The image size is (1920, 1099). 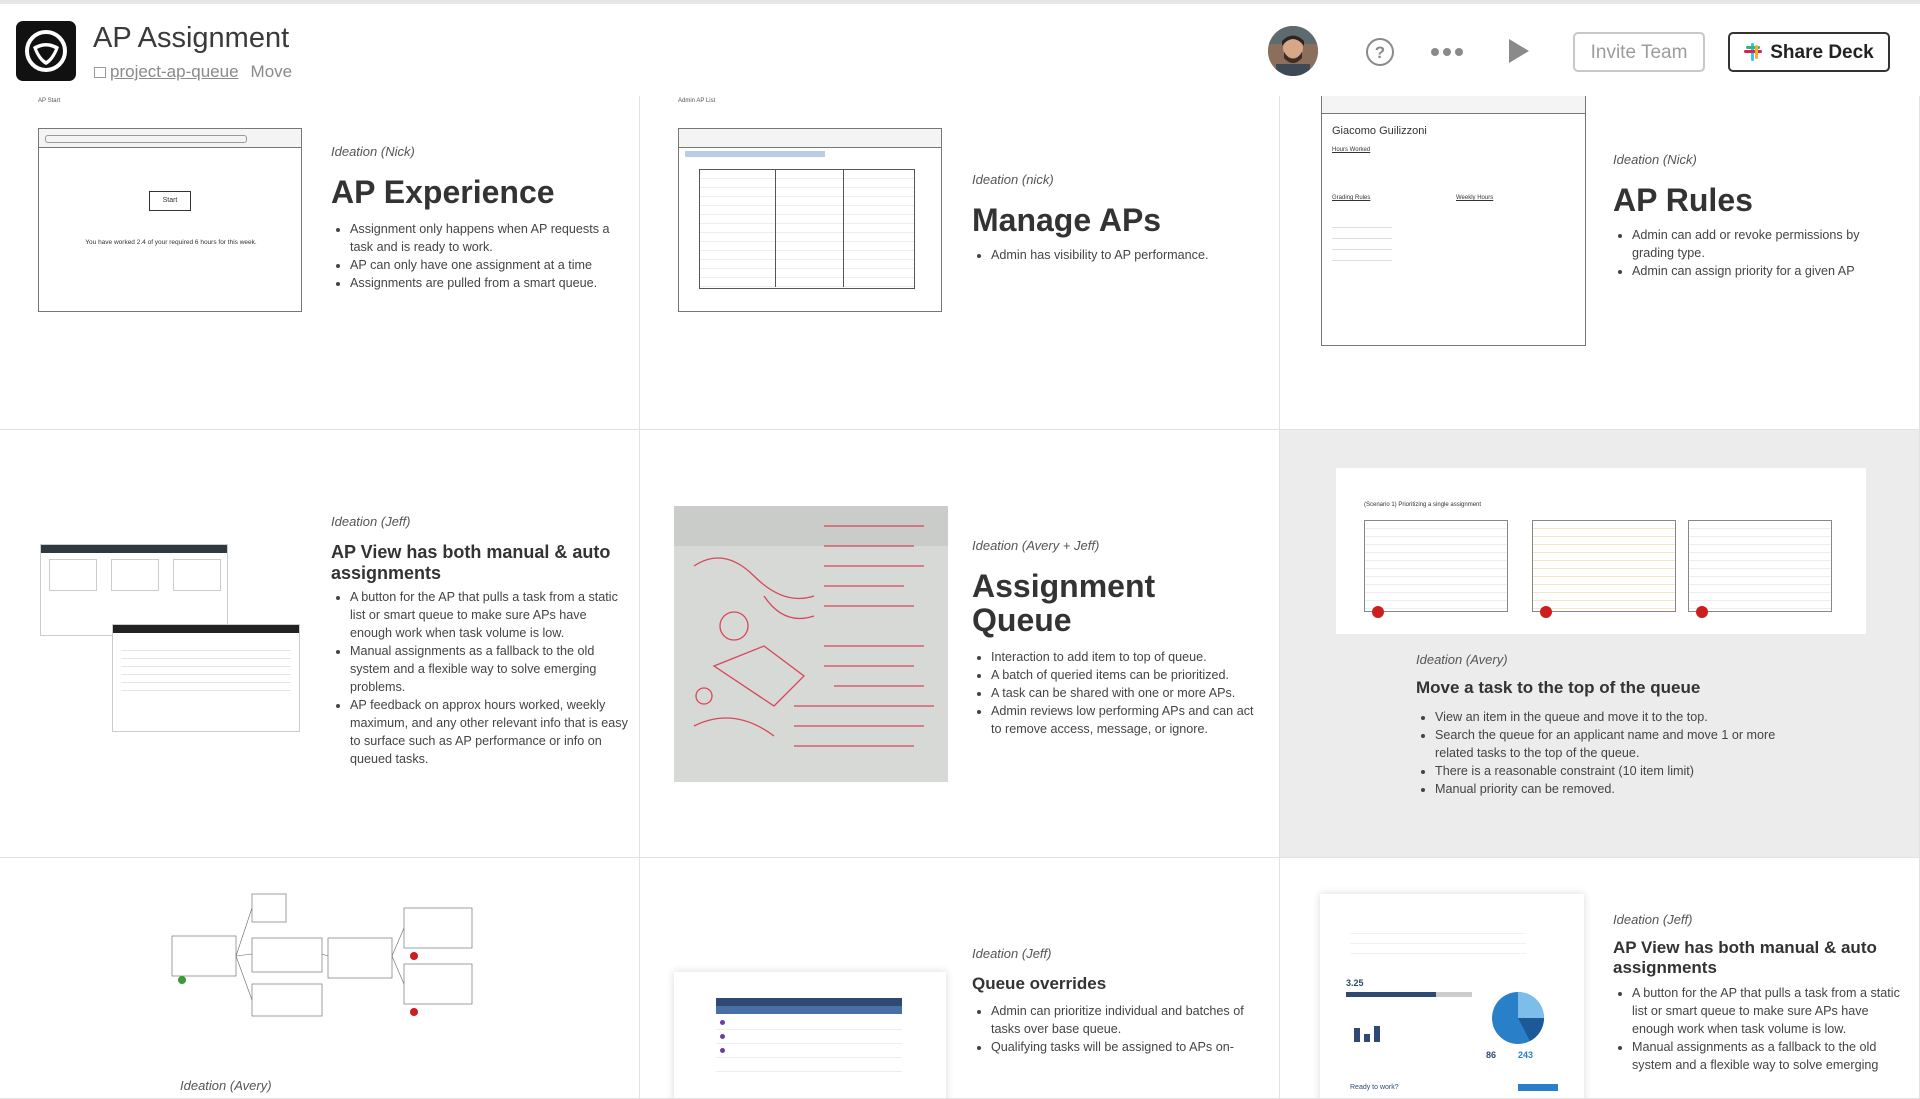 I want to click on wireframe-thumbnail, so click(x=810, y=220).